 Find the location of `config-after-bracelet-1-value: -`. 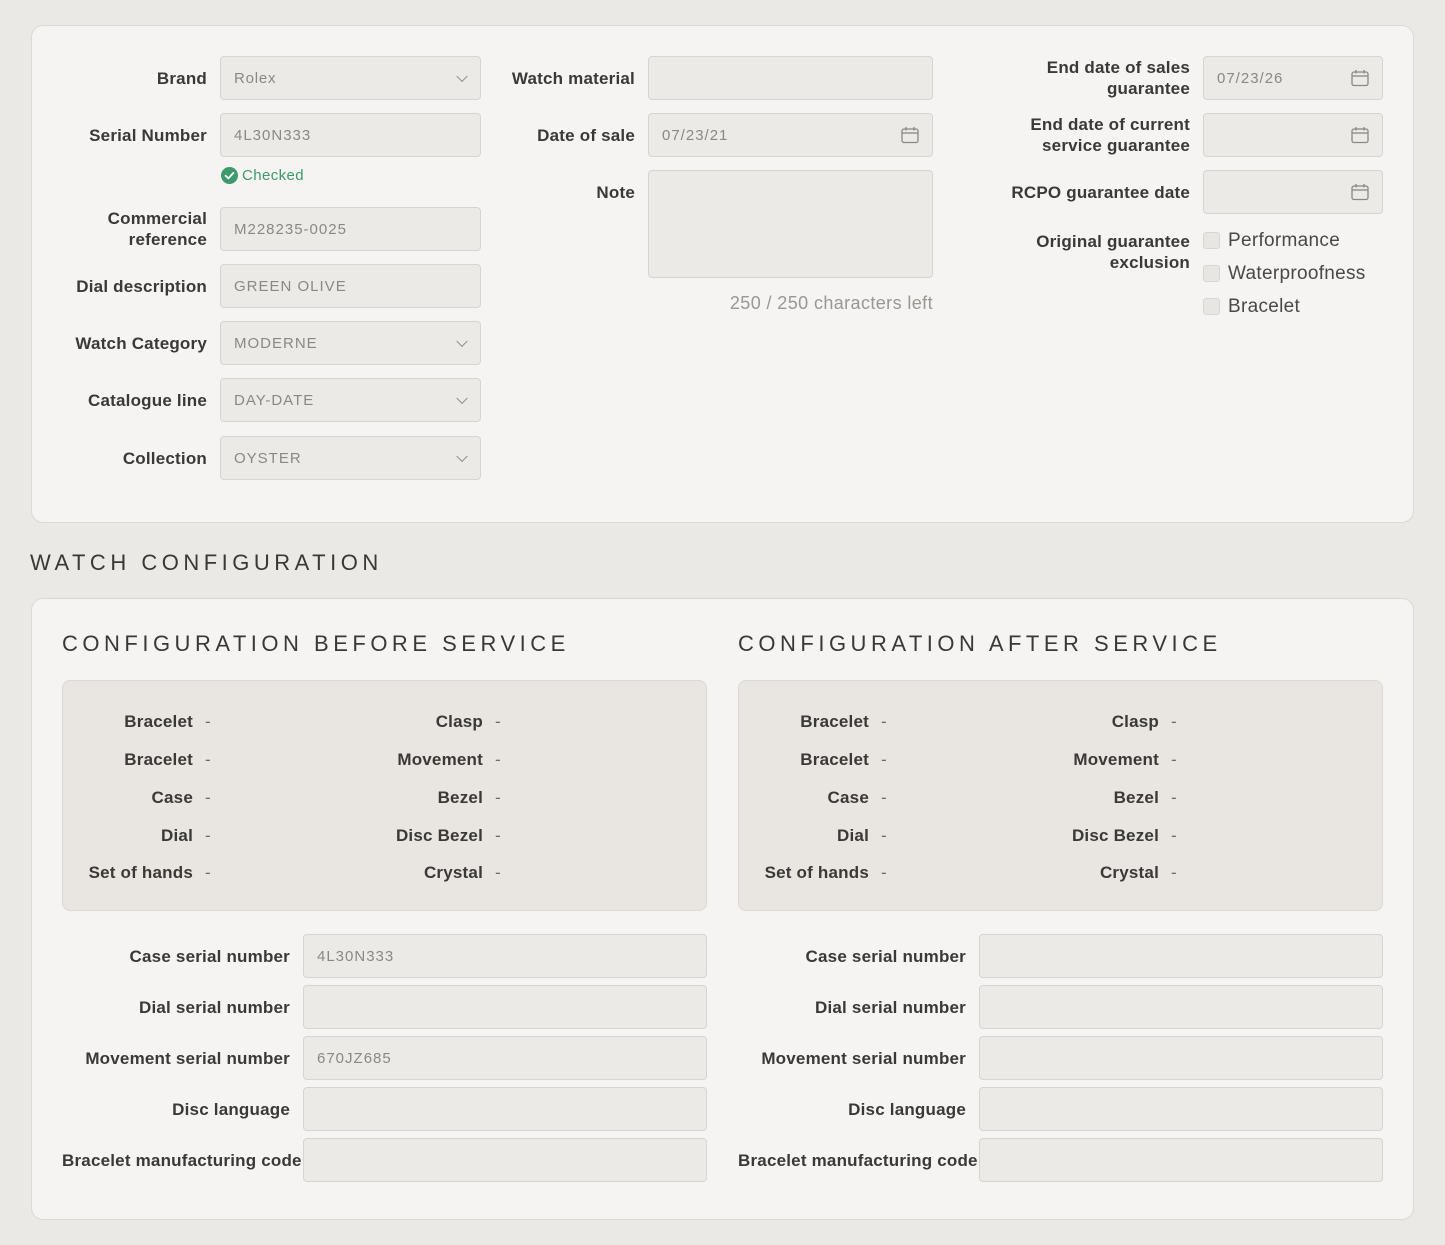

config-after-bracelet-1-value: - is located at coordinates (884, 721).